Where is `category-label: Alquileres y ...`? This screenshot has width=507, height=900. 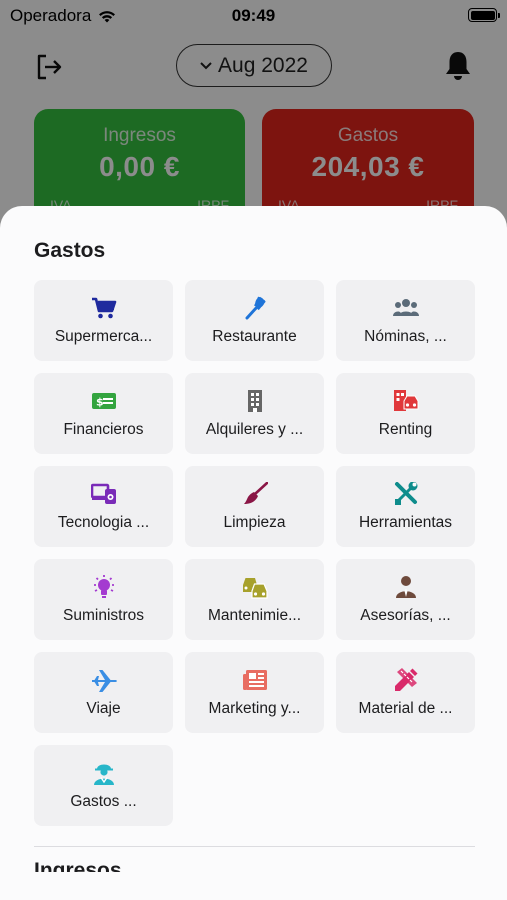
category-label: Alquileres y ... is located at coordinates (254, 429).